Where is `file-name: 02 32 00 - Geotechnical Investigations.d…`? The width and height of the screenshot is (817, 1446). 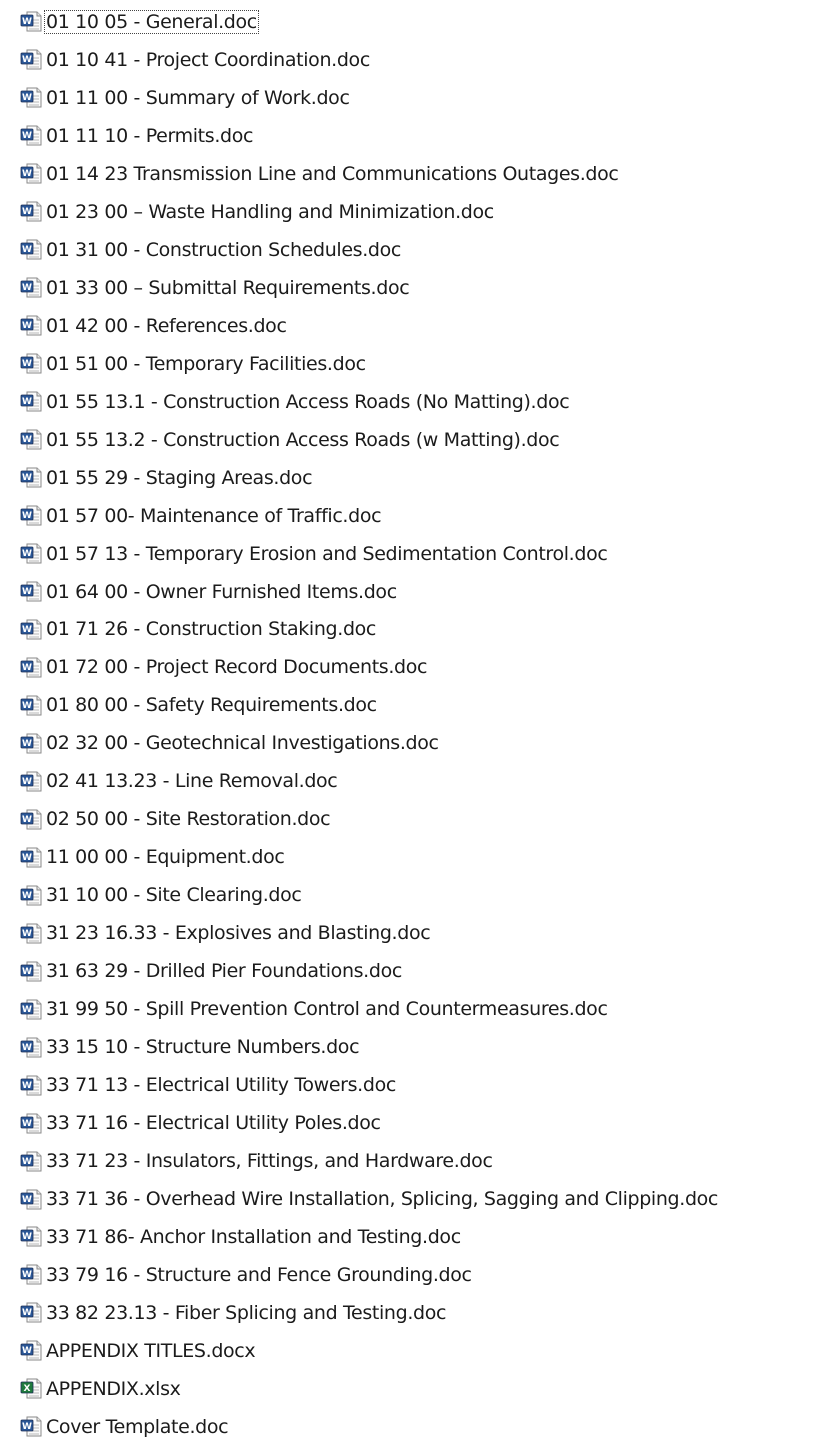 file-name: 02 32 00 - Geotechnical Investigations.d… is located at coordinates (242, 743).